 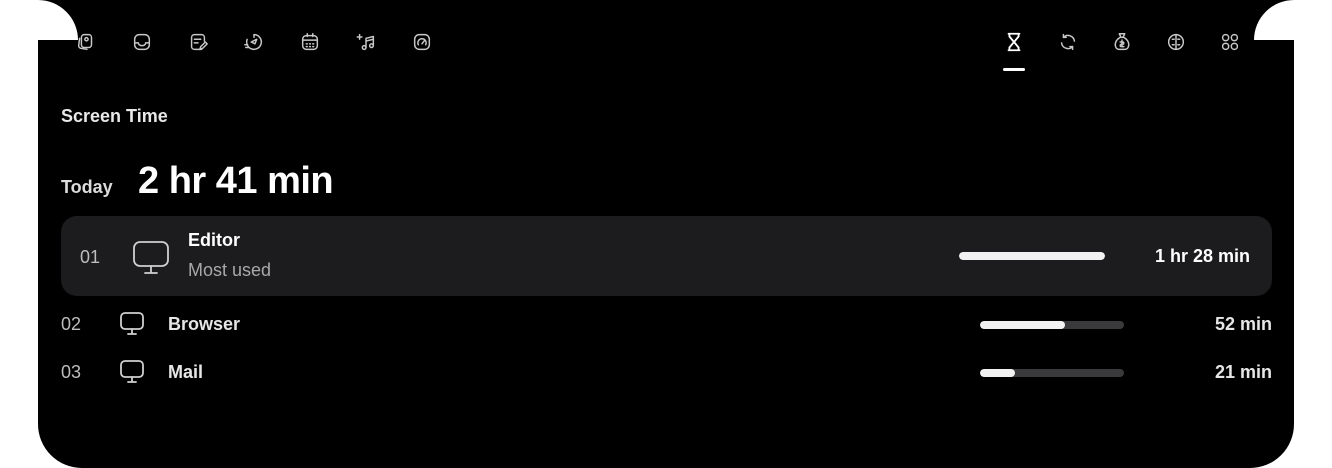 I want to click on right-toolbar, so click(x=1135, y=49).